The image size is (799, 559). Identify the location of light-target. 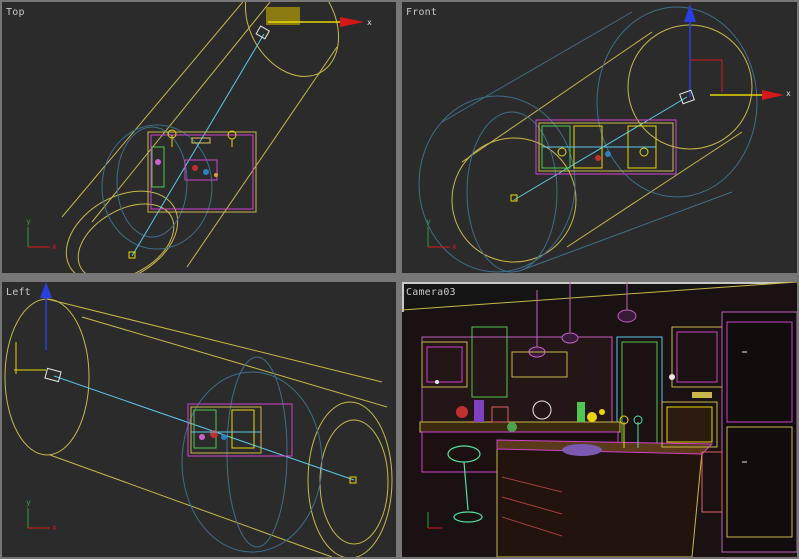
(514, 198).